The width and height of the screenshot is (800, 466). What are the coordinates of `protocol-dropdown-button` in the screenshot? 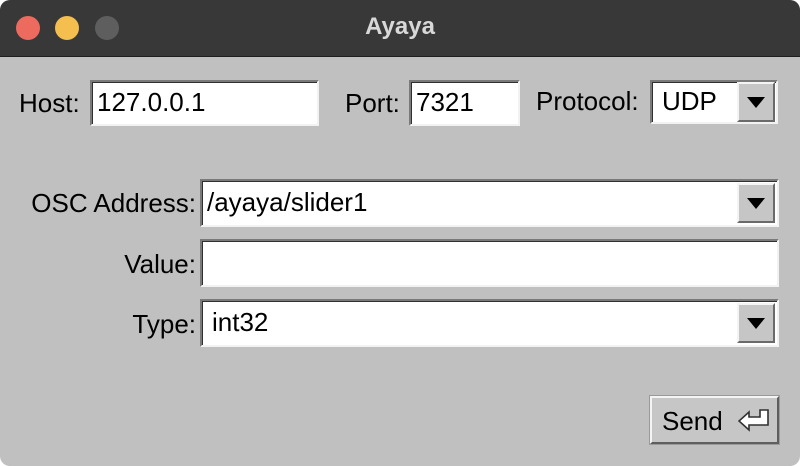 It's located at (756, 102).